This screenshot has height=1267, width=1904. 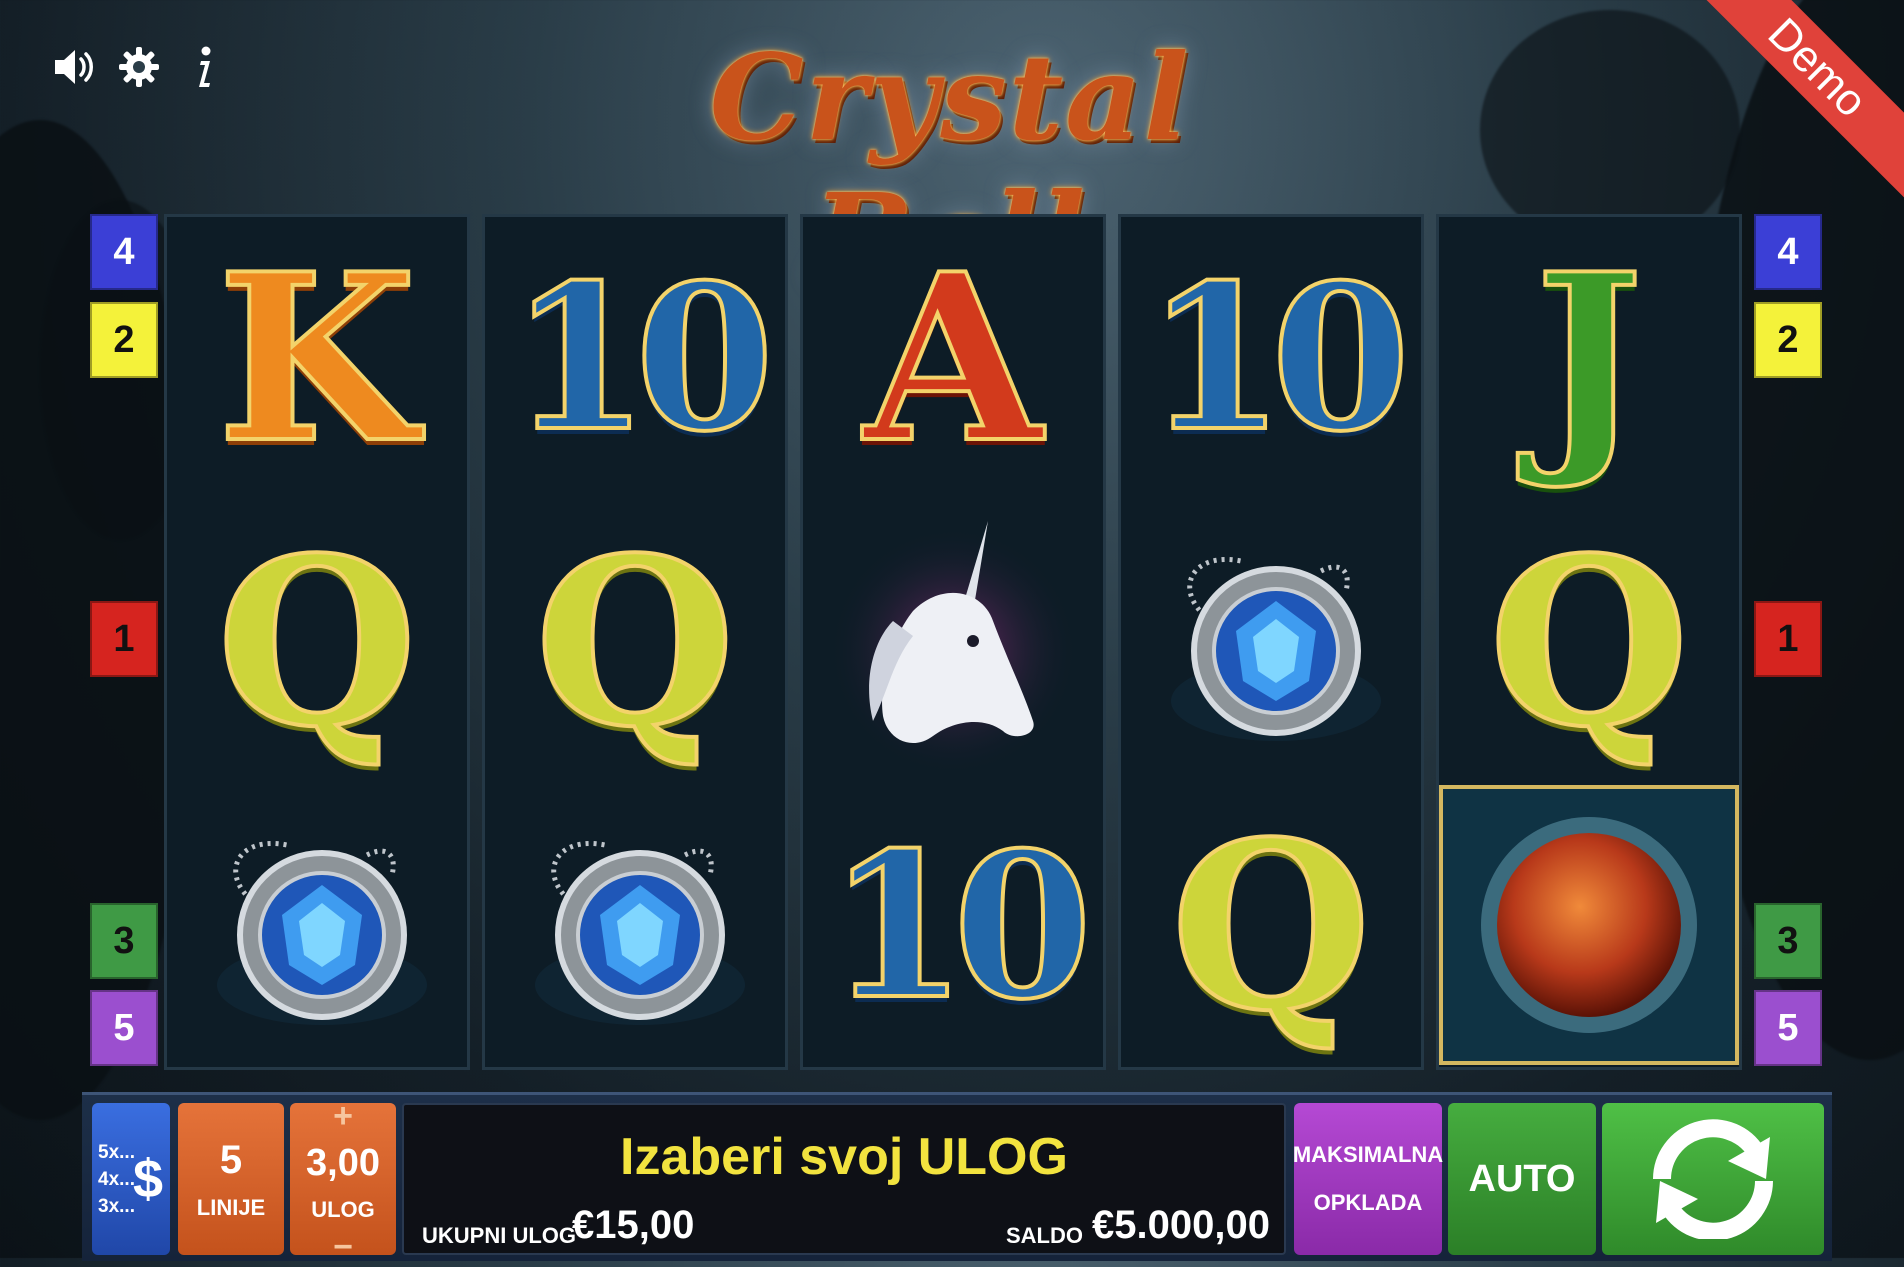 I want to click on lines-button: 5 LINIJE, so click(x=231, y=1179).